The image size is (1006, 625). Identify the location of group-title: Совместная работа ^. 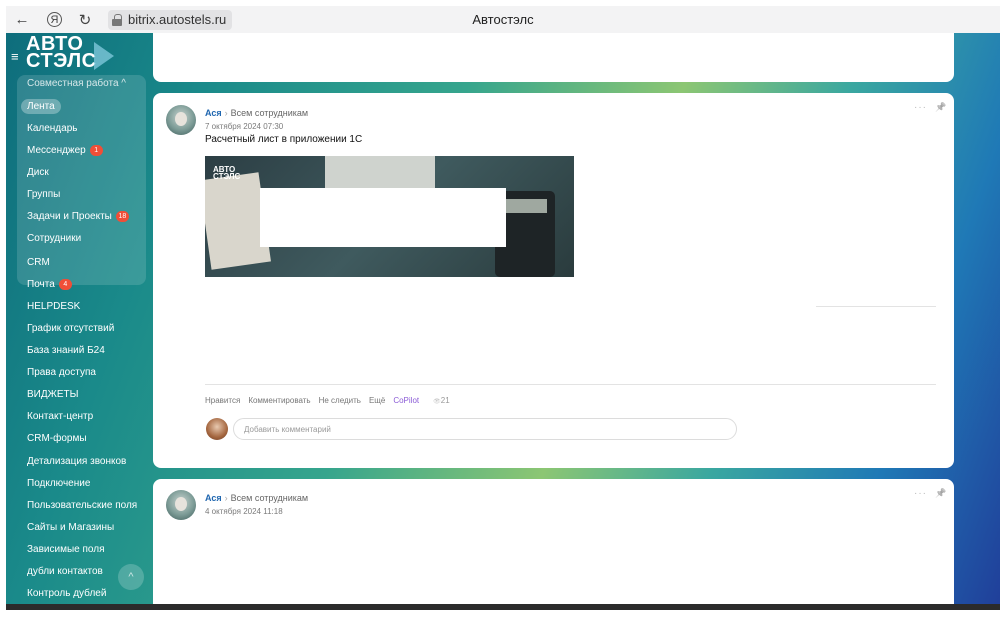
(76, 83).